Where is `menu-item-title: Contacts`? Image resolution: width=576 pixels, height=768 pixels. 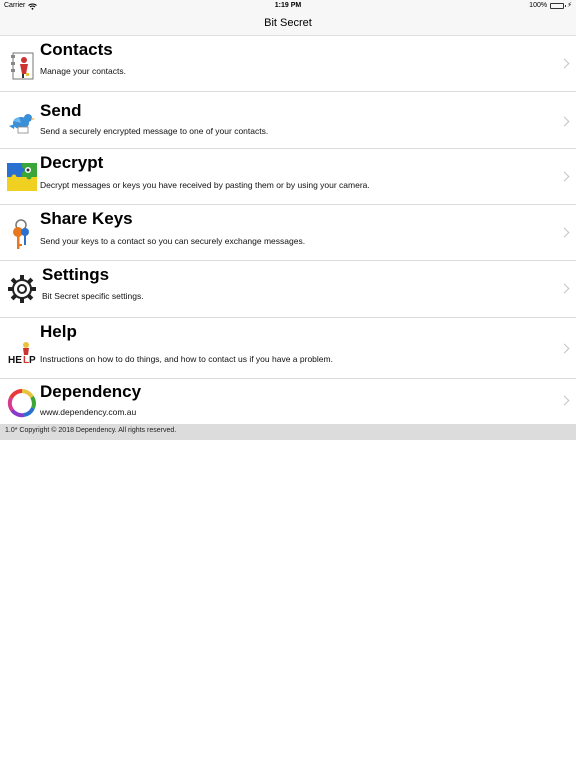
menu-item-title: Contacts is located at coordinates (76, 49).